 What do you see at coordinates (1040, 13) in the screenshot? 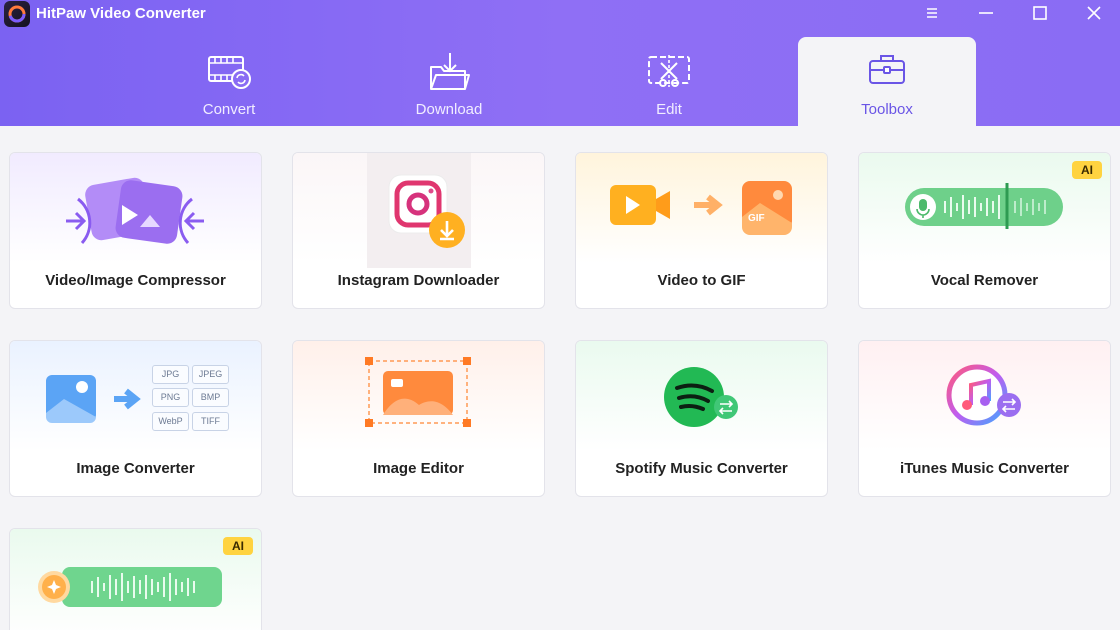
I see `maximize-icon` at bounding box center [1040, 13].